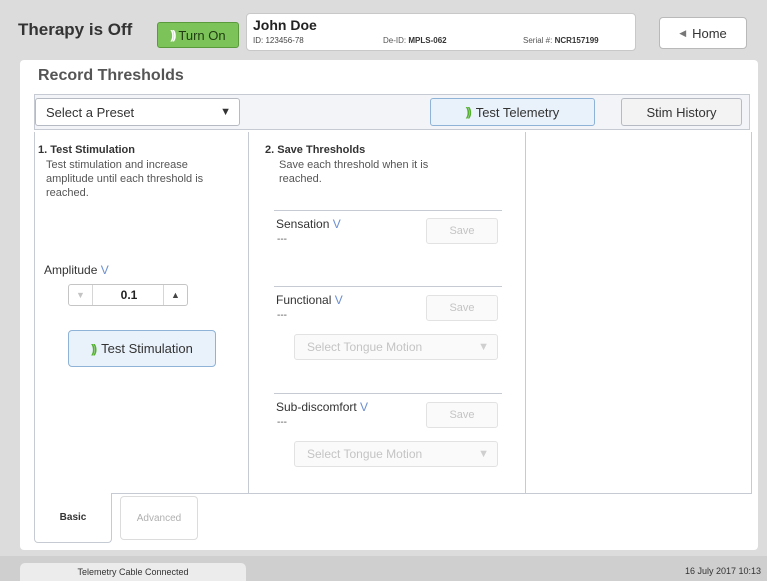 The width and height of the screenshot is (767, 581). I want to click on sub-discomfort-tongue-motion-select: Select Tongue Motion ▼, so click(396, 454).